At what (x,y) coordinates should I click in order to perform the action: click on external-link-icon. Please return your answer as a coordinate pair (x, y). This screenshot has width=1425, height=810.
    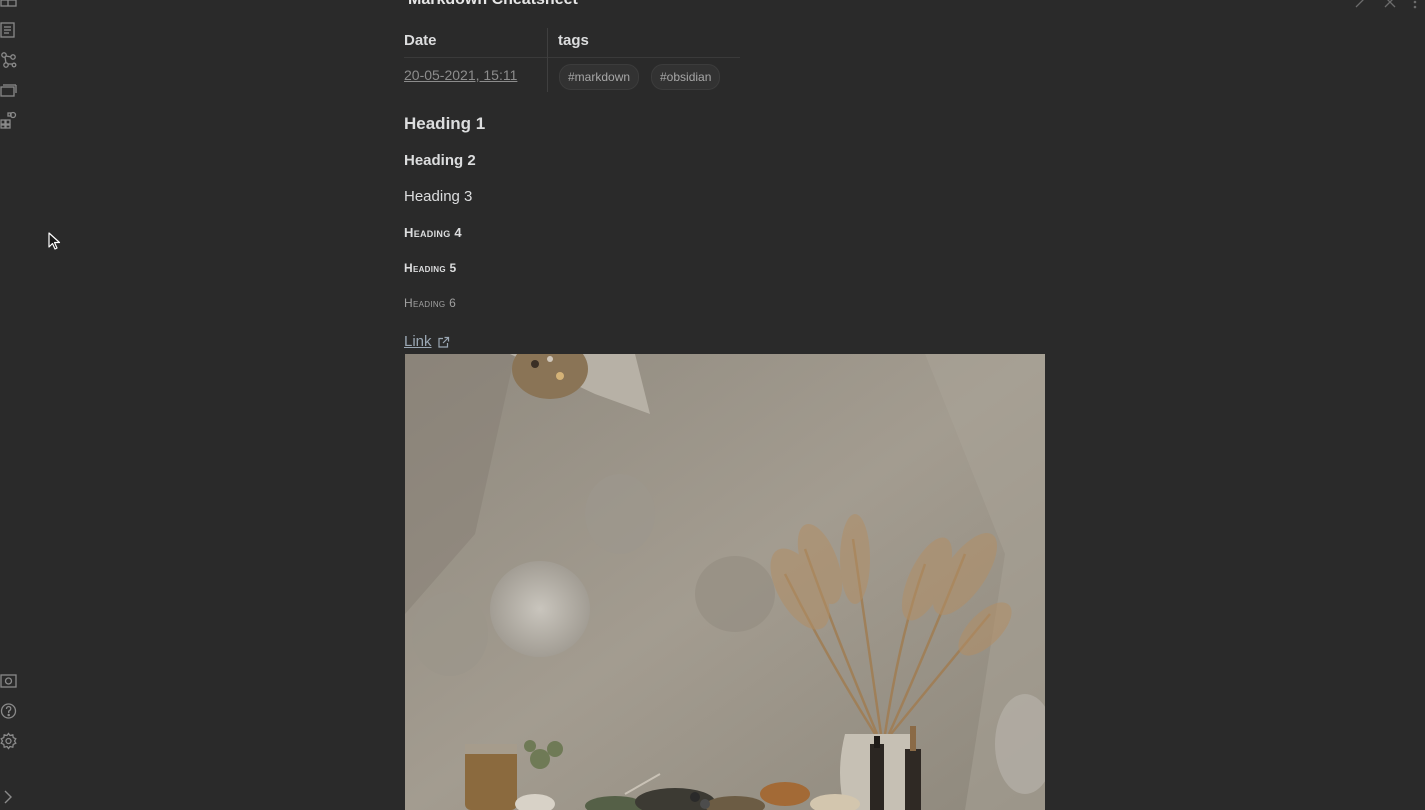
    Looking at the image, I should click on (443, 342).